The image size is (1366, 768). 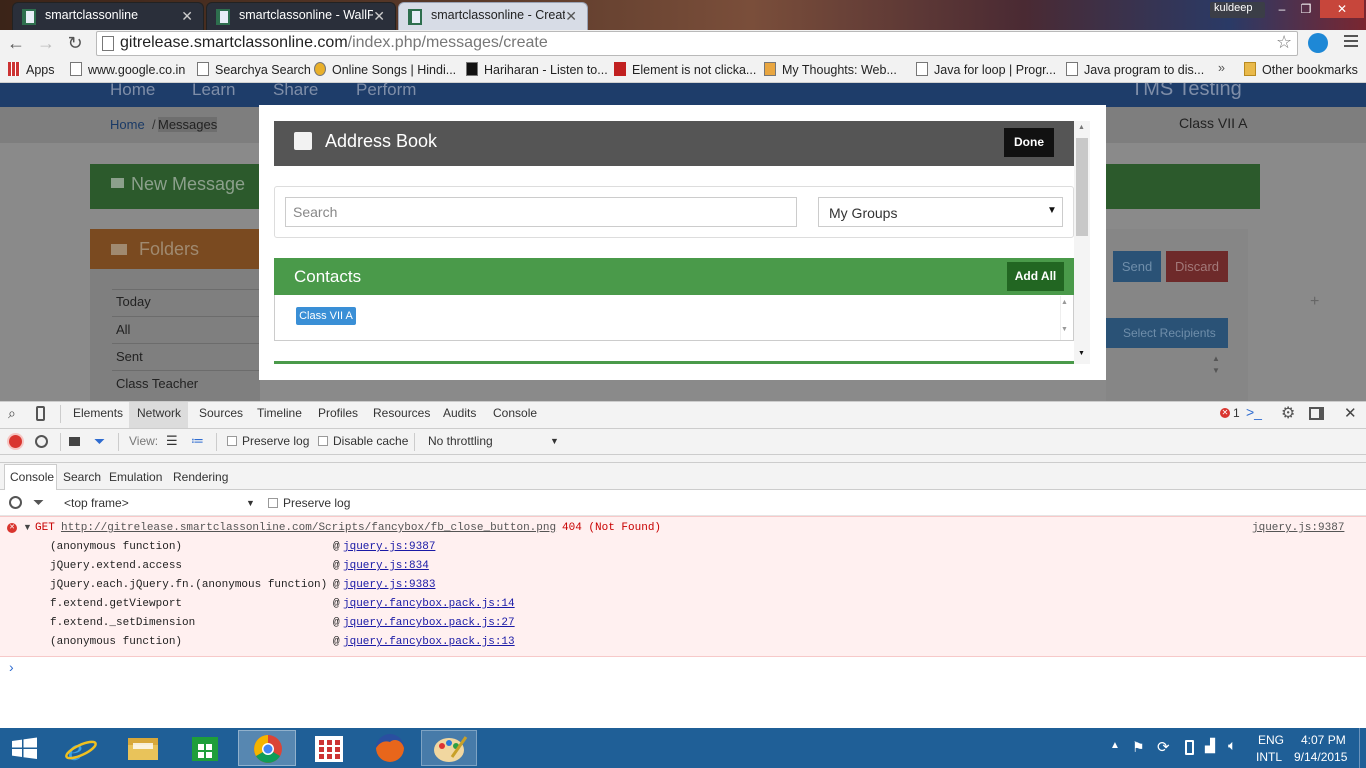 I want to click on drawer-tab-console: Console, so click(x=32, y=477).